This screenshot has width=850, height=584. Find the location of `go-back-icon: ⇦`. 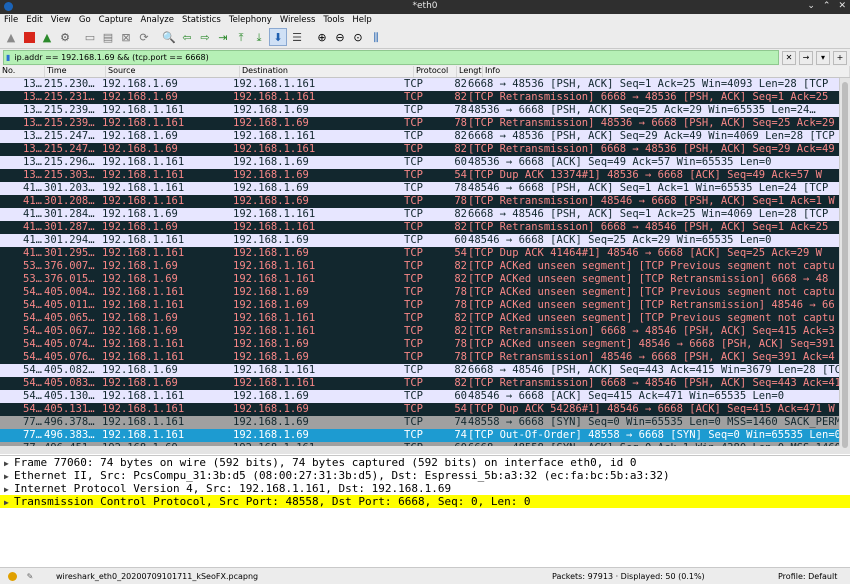

go-back-icon: ⇦ is located at coordinates (187, 37).